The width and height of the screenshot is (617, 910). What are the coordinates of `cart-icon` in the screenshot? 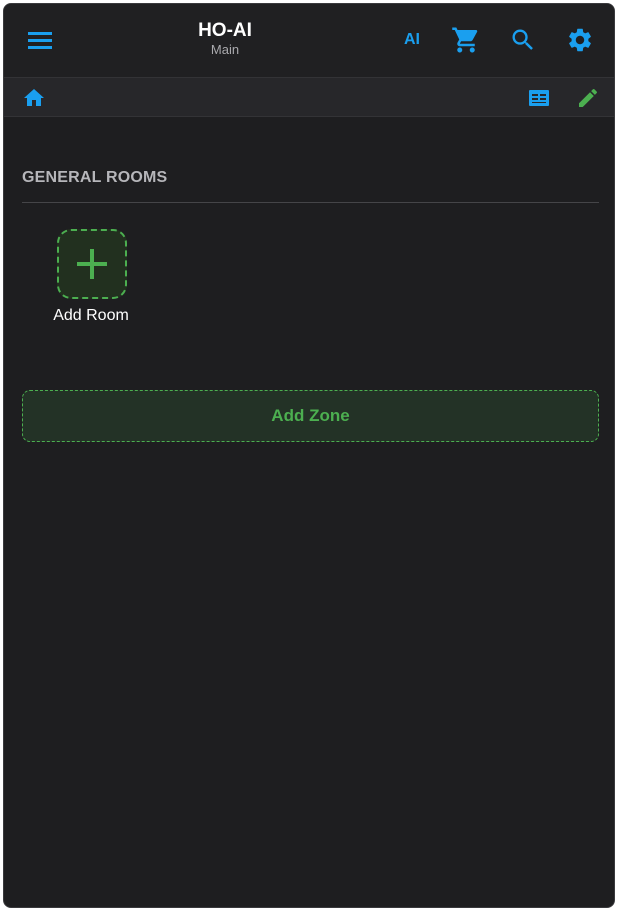 It's located at (466, 40).